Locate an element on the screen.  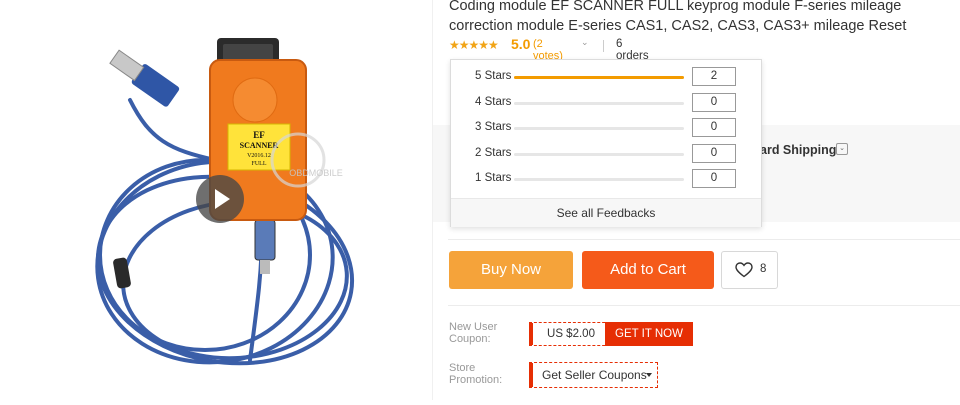
wishlist-button: 8 is located at coordinates (749, 270).